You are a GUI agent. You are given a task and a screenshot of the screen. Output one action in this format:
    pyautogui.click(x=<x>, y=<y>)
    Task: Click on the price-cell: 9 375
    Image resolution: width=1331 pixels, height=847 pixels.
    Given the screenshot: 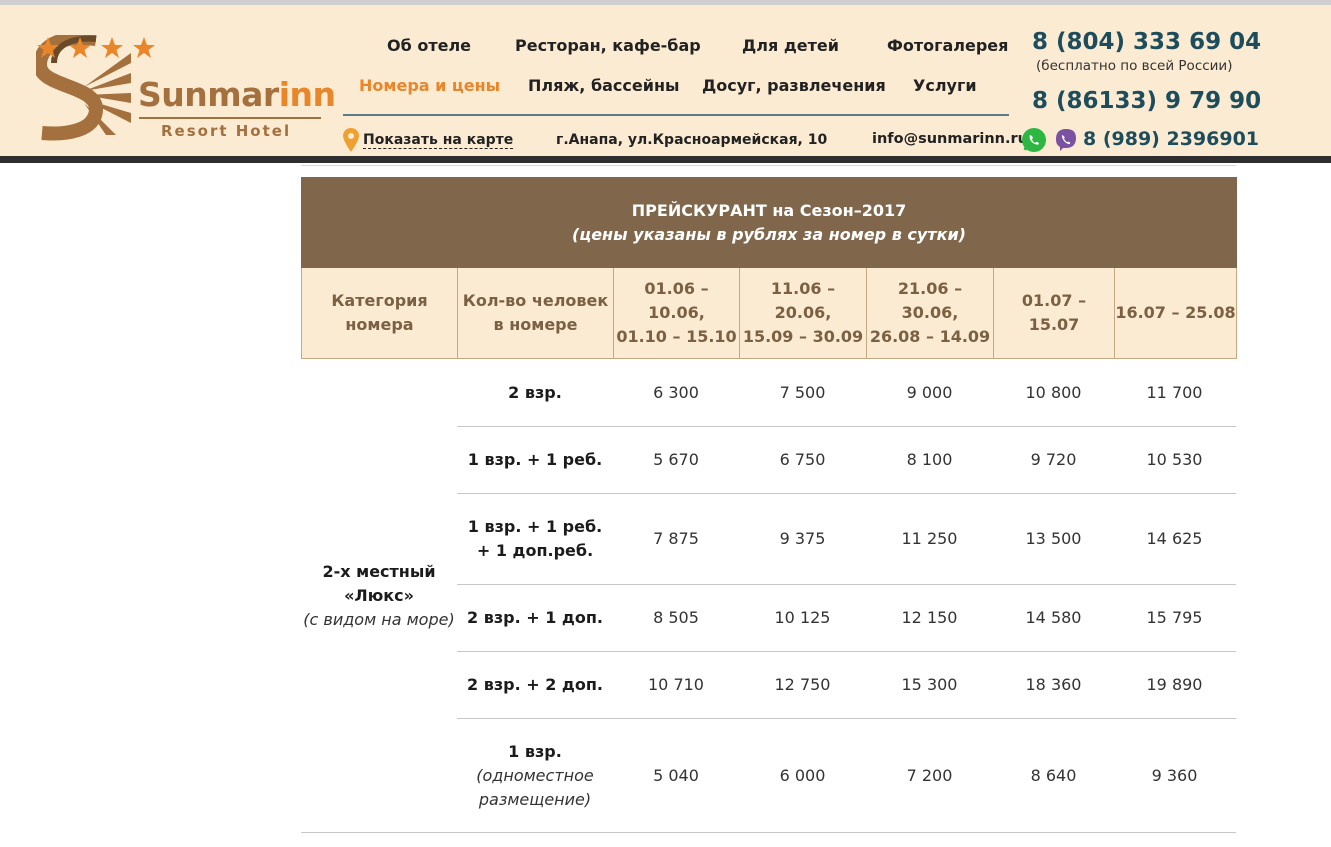 What is the action you would take?
    pyautogui.click(x=802, y=538)
    